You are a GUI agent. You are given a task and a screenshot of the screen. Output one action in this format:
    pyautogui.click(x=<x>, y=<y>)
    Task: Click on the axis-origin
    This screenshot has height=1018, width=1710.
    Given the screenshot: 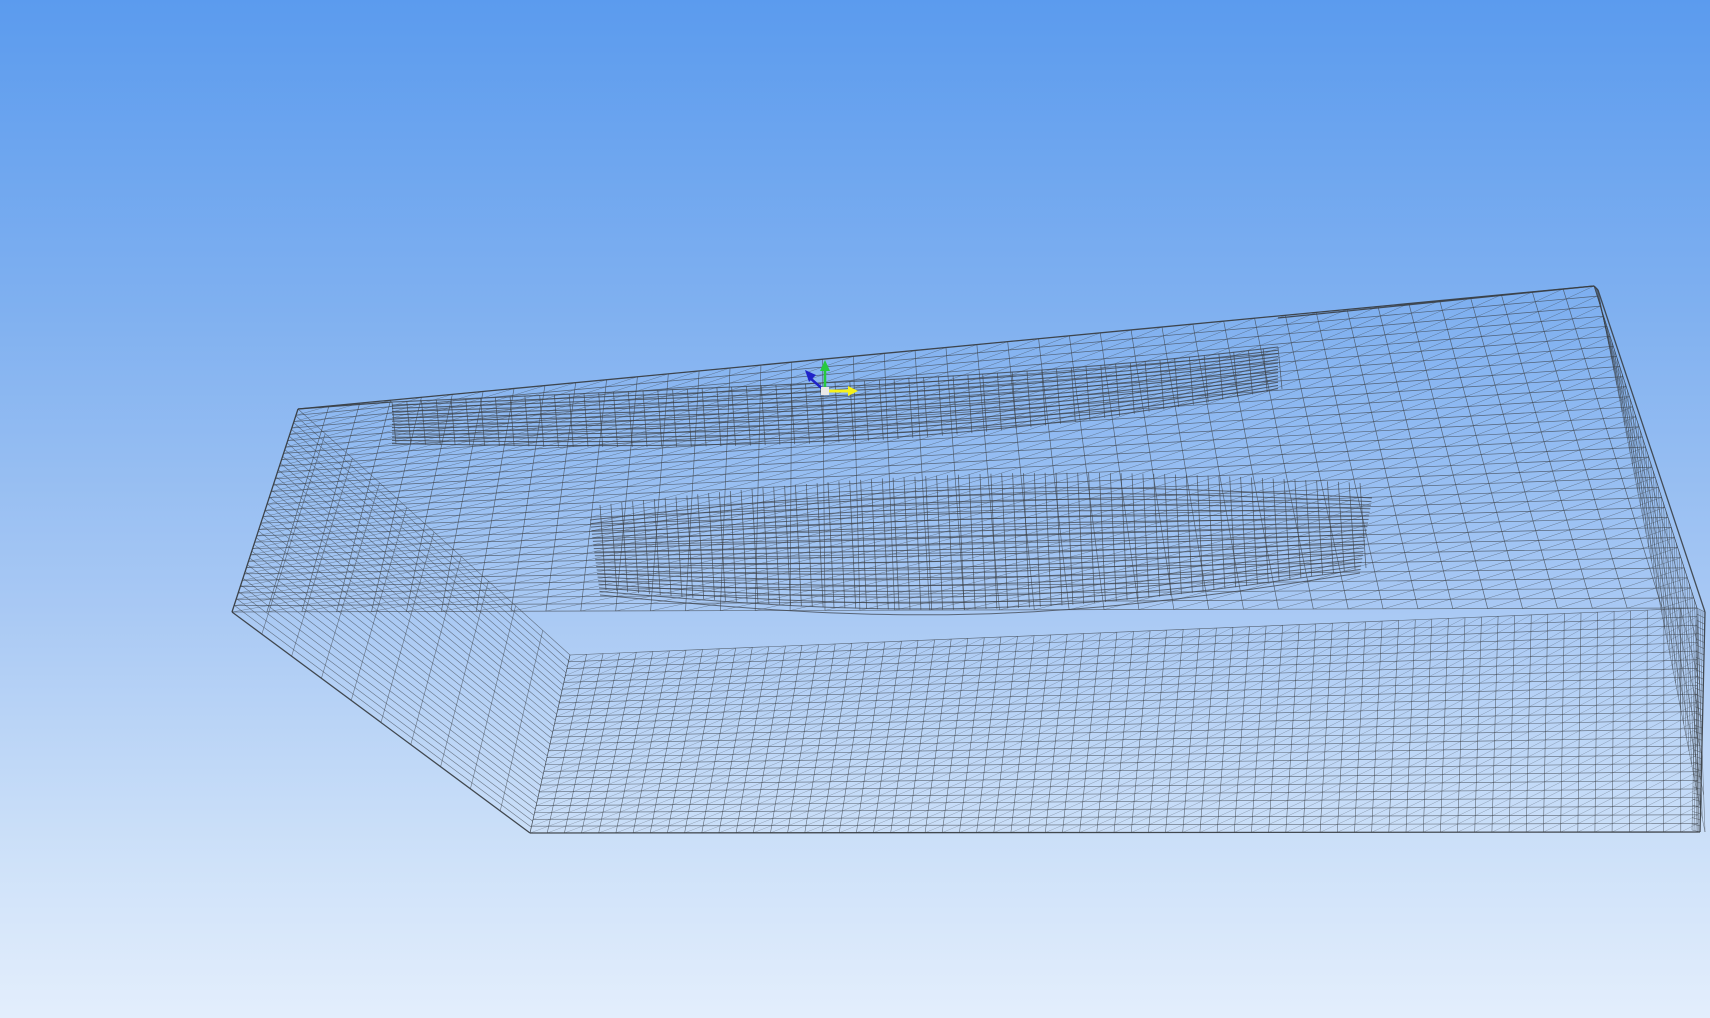 What is the action you would take?
    pyautogui.click(x=825, y=391)
    